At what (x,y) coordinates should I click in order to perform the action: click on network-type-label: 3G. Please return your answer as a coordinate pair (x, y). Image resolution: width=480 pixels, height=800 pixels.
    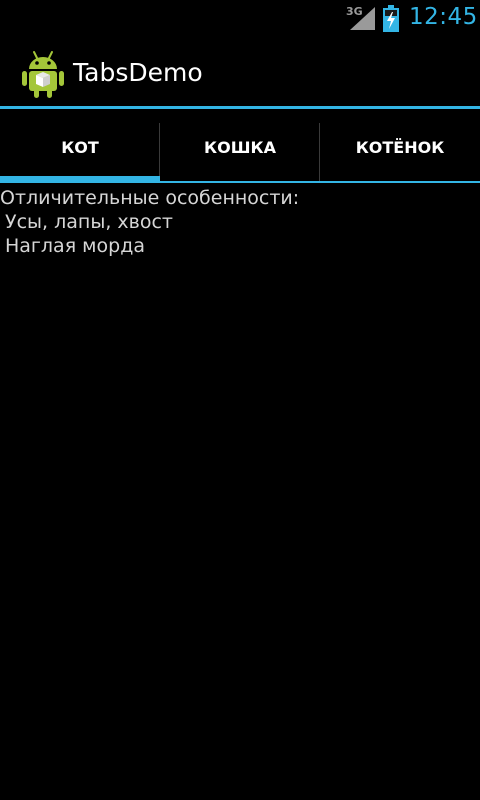
    Looking at the image, I should click on (354, 11).